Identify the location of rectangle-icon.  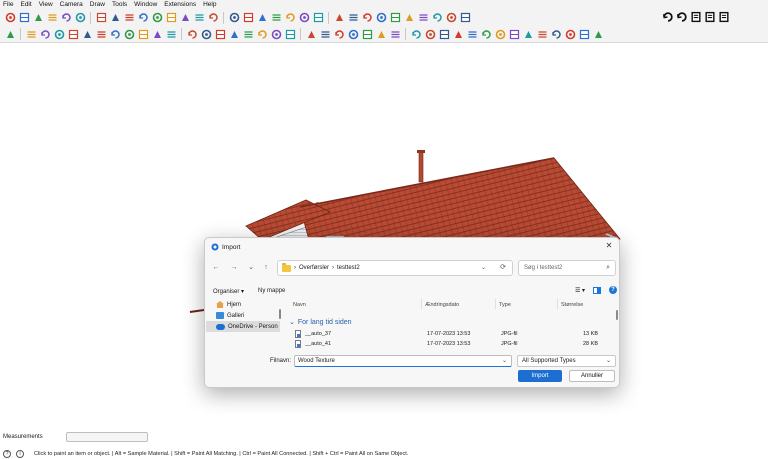
(87, 34).